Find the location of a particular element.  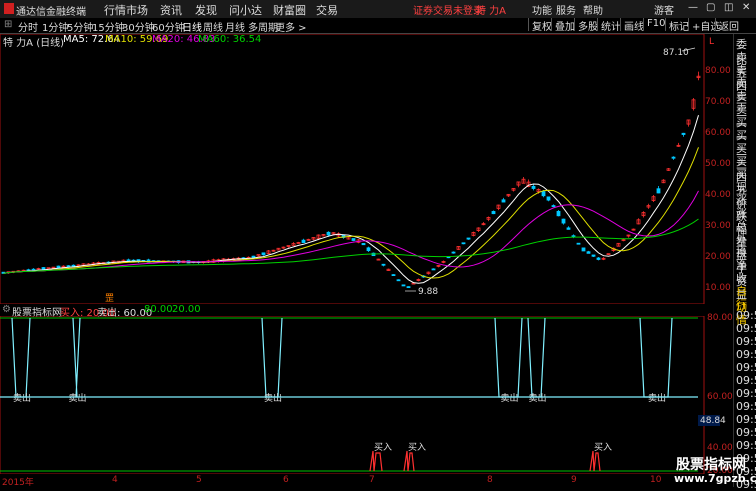

back-button: 返回 is located at coordinates (727, 25).